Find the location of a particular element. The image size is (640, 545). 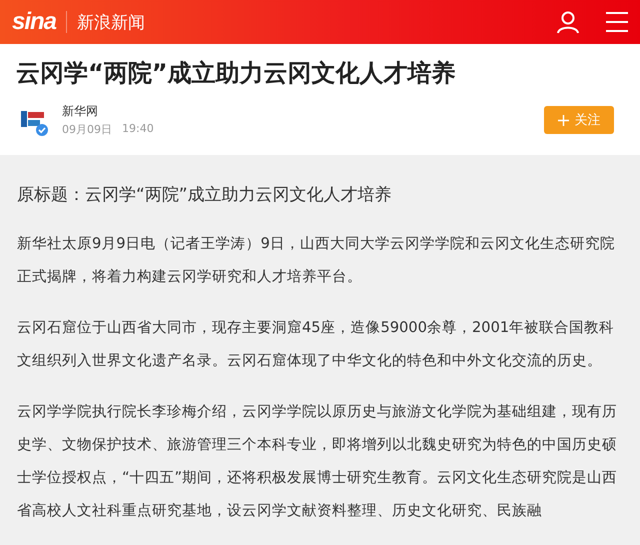

user-icon is located at coordinates (568, 22).